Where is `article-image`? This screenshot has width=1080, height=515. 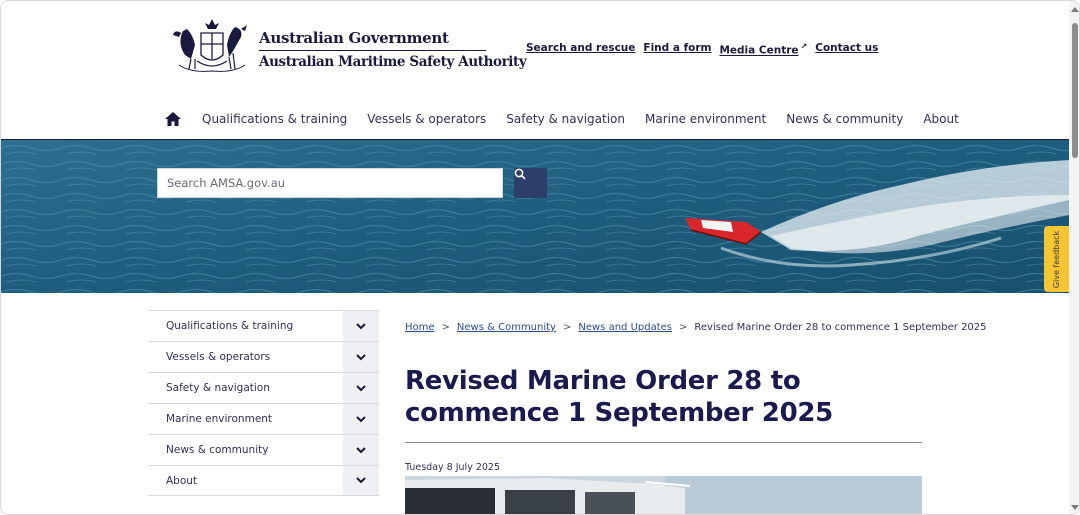
article-image is located at coordinates (663, 495).